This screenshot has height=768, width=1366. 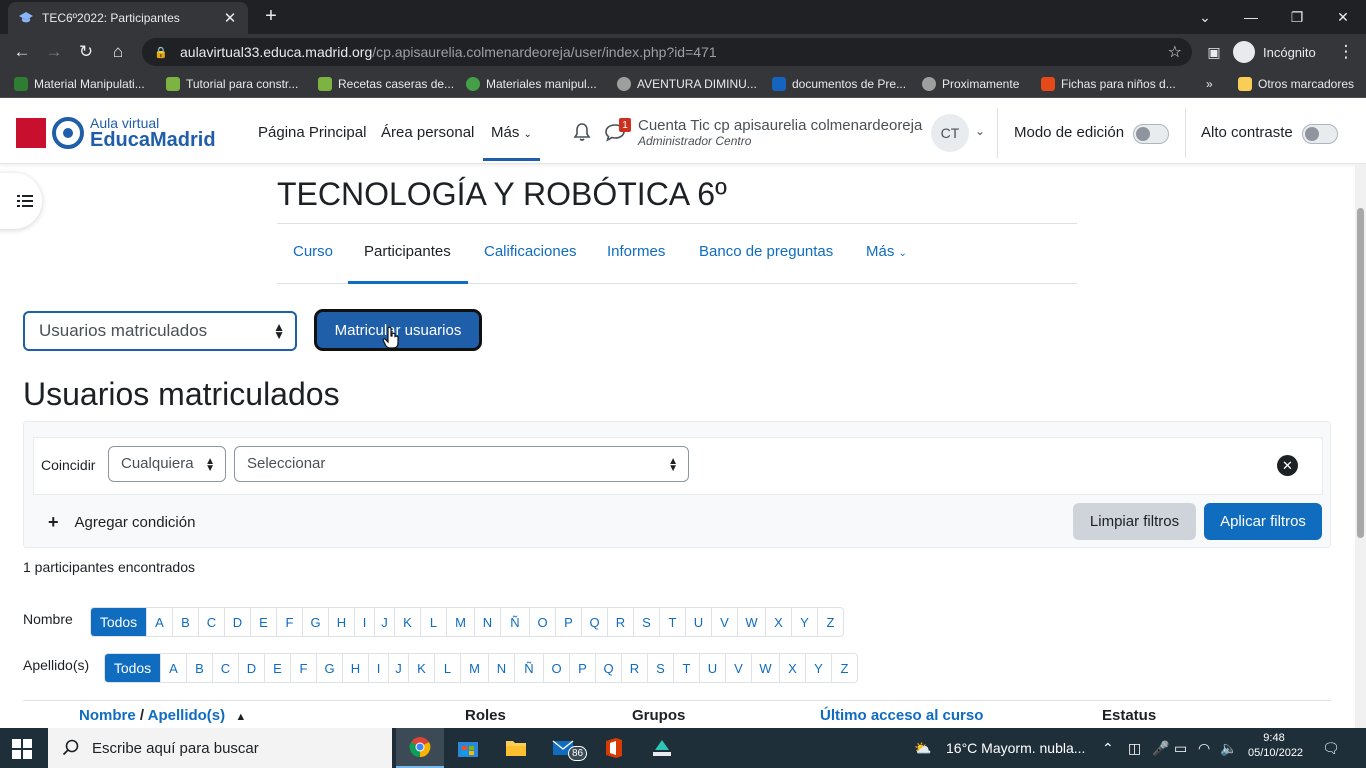 I want to click on bookmarks-overflow-icon: », so click(x=1209, y=84).